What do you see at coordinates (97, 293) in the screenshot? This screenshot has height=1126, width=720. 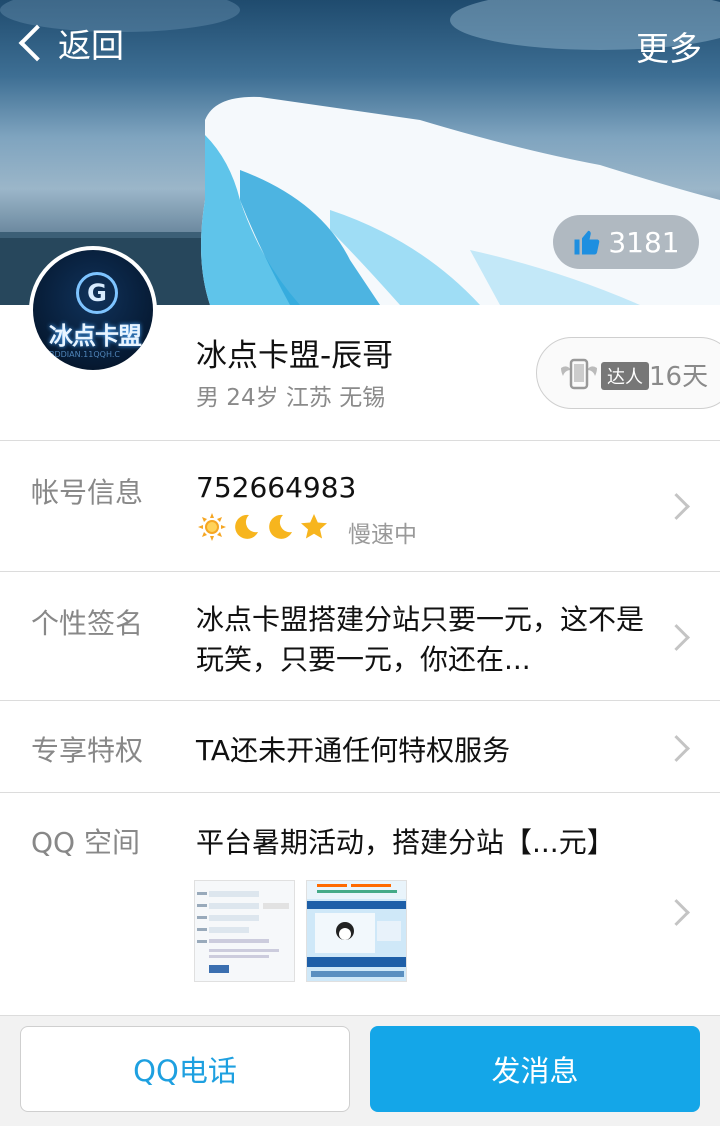 I see `avatar-logo-letter: G` at bounding box center [97, 293].